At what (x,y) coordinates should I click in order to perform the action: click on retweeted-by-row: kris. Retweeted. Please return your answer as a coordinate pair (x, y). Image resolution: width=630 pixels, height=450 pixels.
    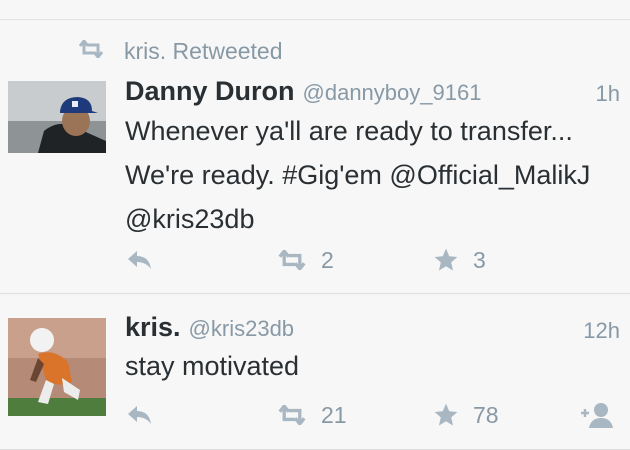
    Looking at the image, I should click on (180, 51).